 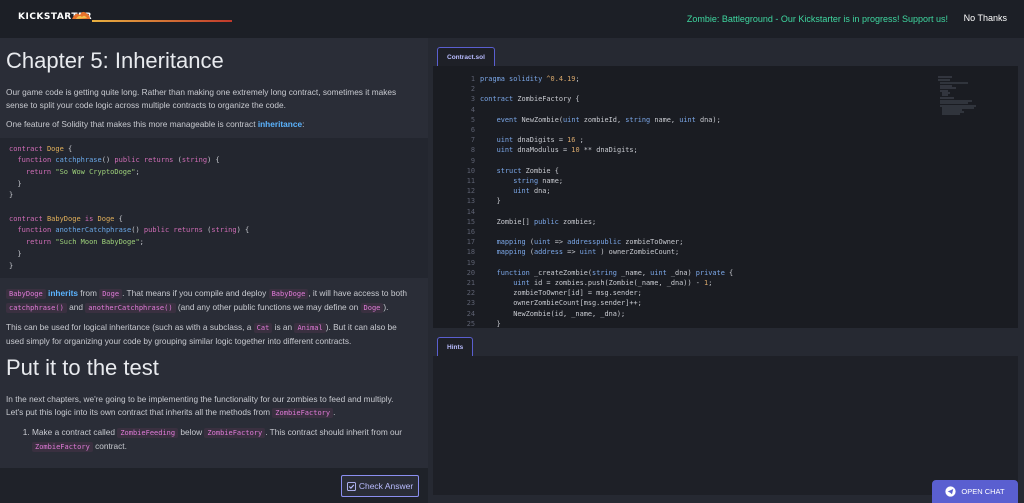 I want to click on code-token: dnaDigits =, so click(x=542, y=140).